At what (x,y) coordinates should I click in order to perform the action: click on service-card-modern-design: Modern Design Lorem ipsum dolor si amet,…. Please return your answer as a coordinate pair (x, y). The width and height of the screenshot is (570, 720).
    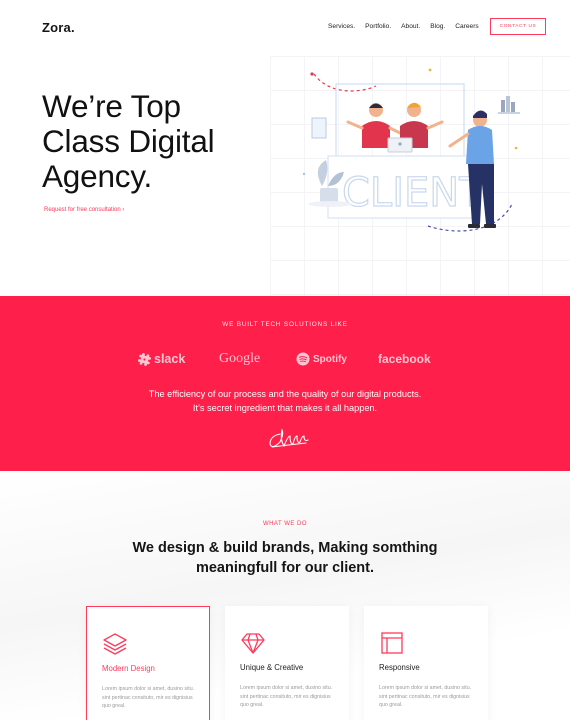
    Looking at the image, I should click on (148, 663).